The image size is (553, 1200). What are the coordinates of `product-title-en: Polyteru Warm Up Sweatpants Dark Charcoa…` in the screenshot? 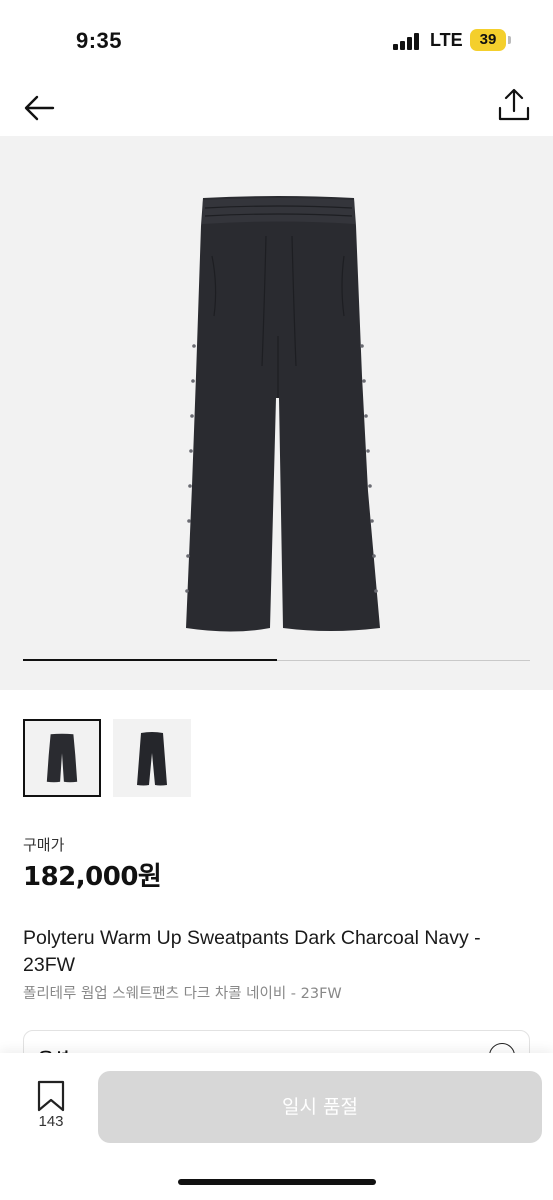 It's located at (252, 951).